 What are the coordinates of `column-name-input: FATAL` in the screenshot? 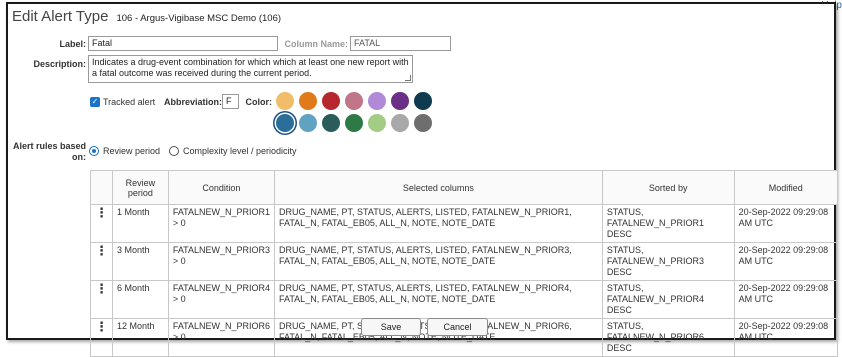 It's located at (400, 43).